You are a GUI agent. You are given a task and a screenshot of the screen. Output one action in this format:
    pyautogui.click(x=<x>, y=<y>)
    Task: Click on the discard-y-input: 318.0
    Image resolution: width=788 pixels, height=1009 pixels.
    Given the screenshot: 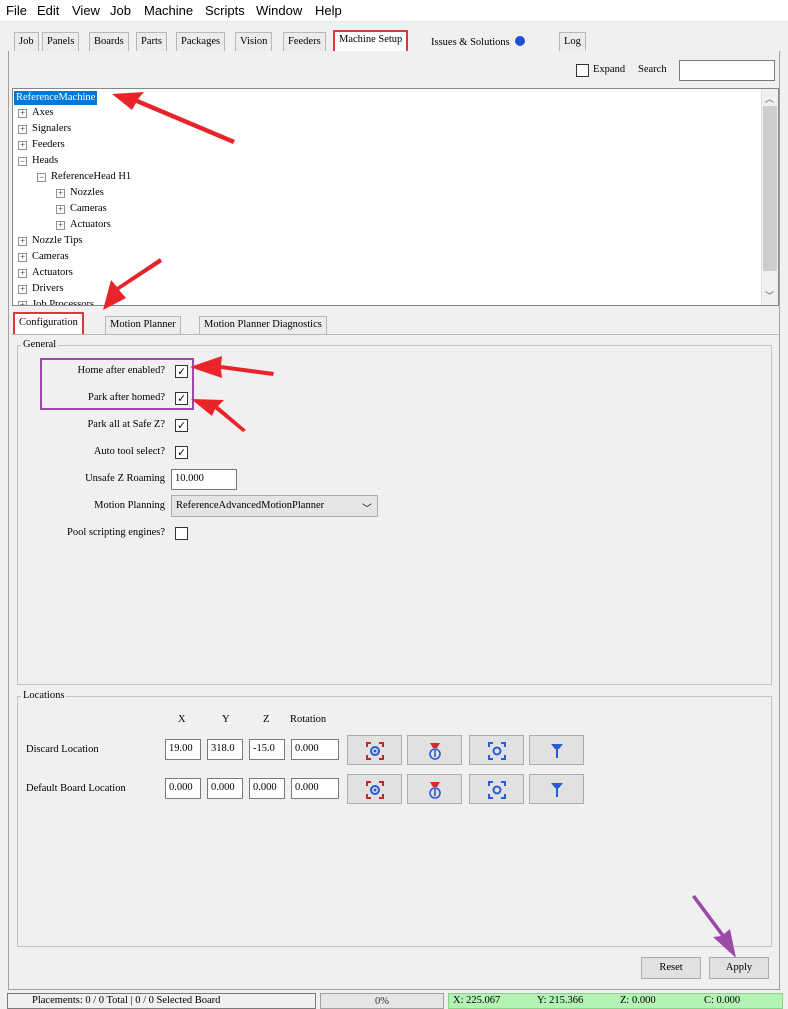 What is the action you would take?
    pyautogui.click(x=225, y=749)
    